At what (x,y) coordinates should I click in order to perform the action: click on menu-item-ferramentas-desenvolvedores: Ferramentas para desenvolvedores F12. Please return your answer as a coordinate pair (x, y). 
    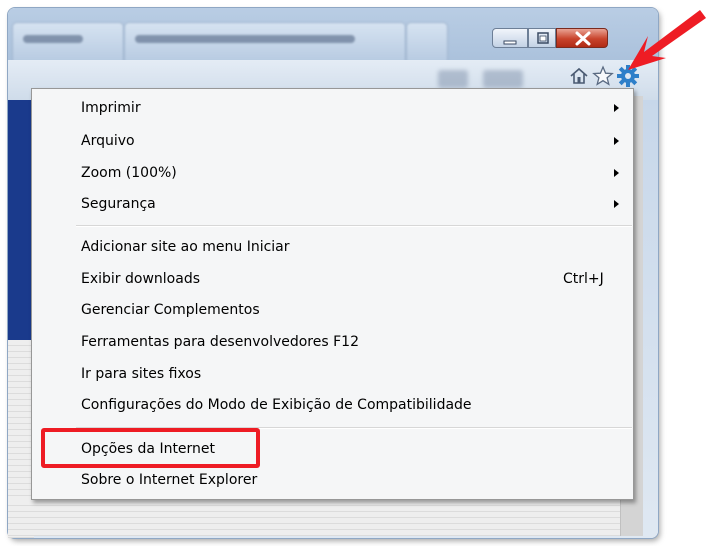
    Looking at the image, I should click on (220, 342).